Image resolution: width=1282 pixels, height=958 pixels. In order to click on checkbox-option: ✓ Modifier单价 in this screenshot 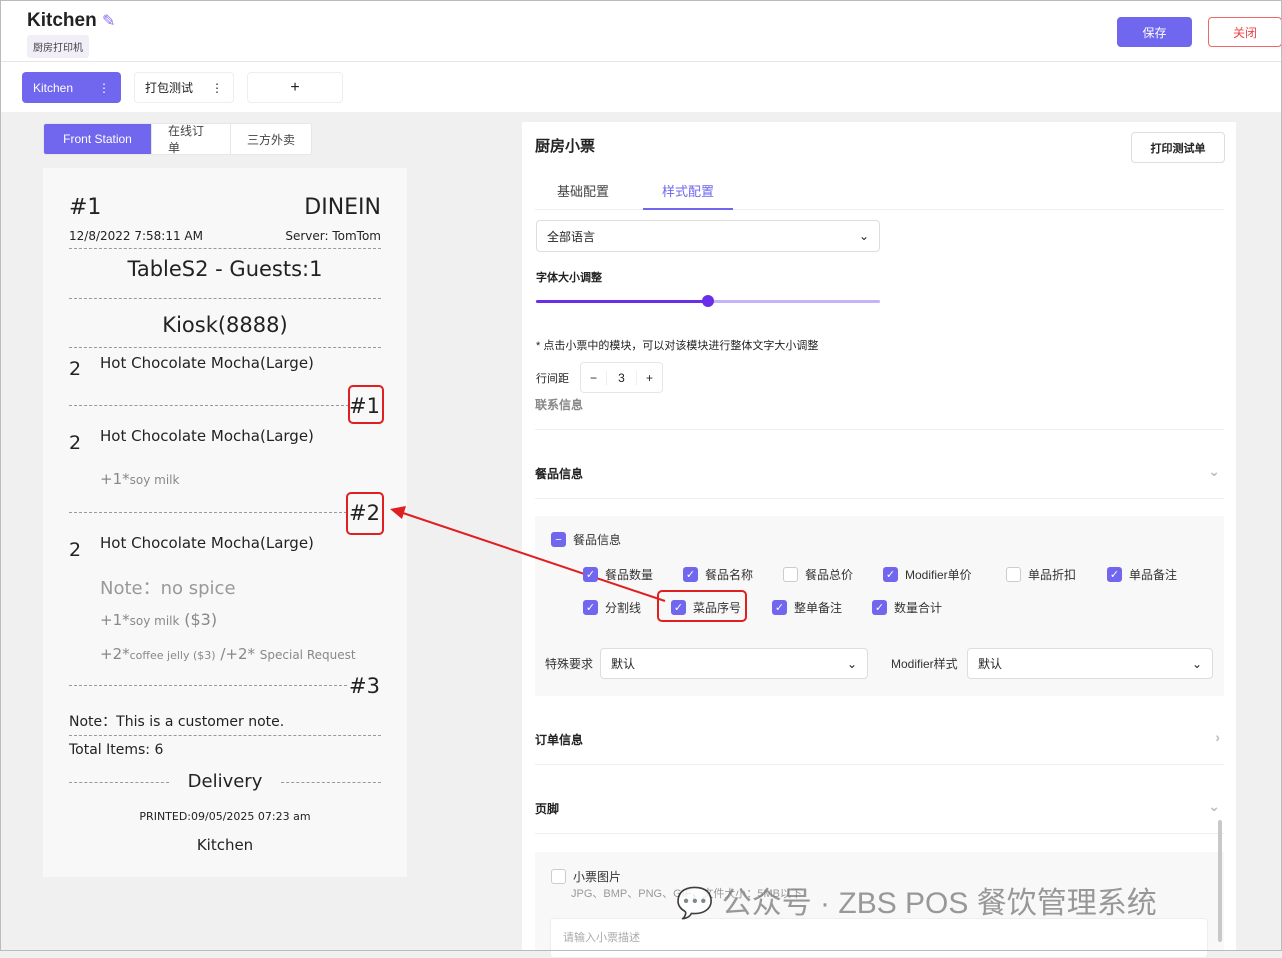, I will do `click(927, 574)`.